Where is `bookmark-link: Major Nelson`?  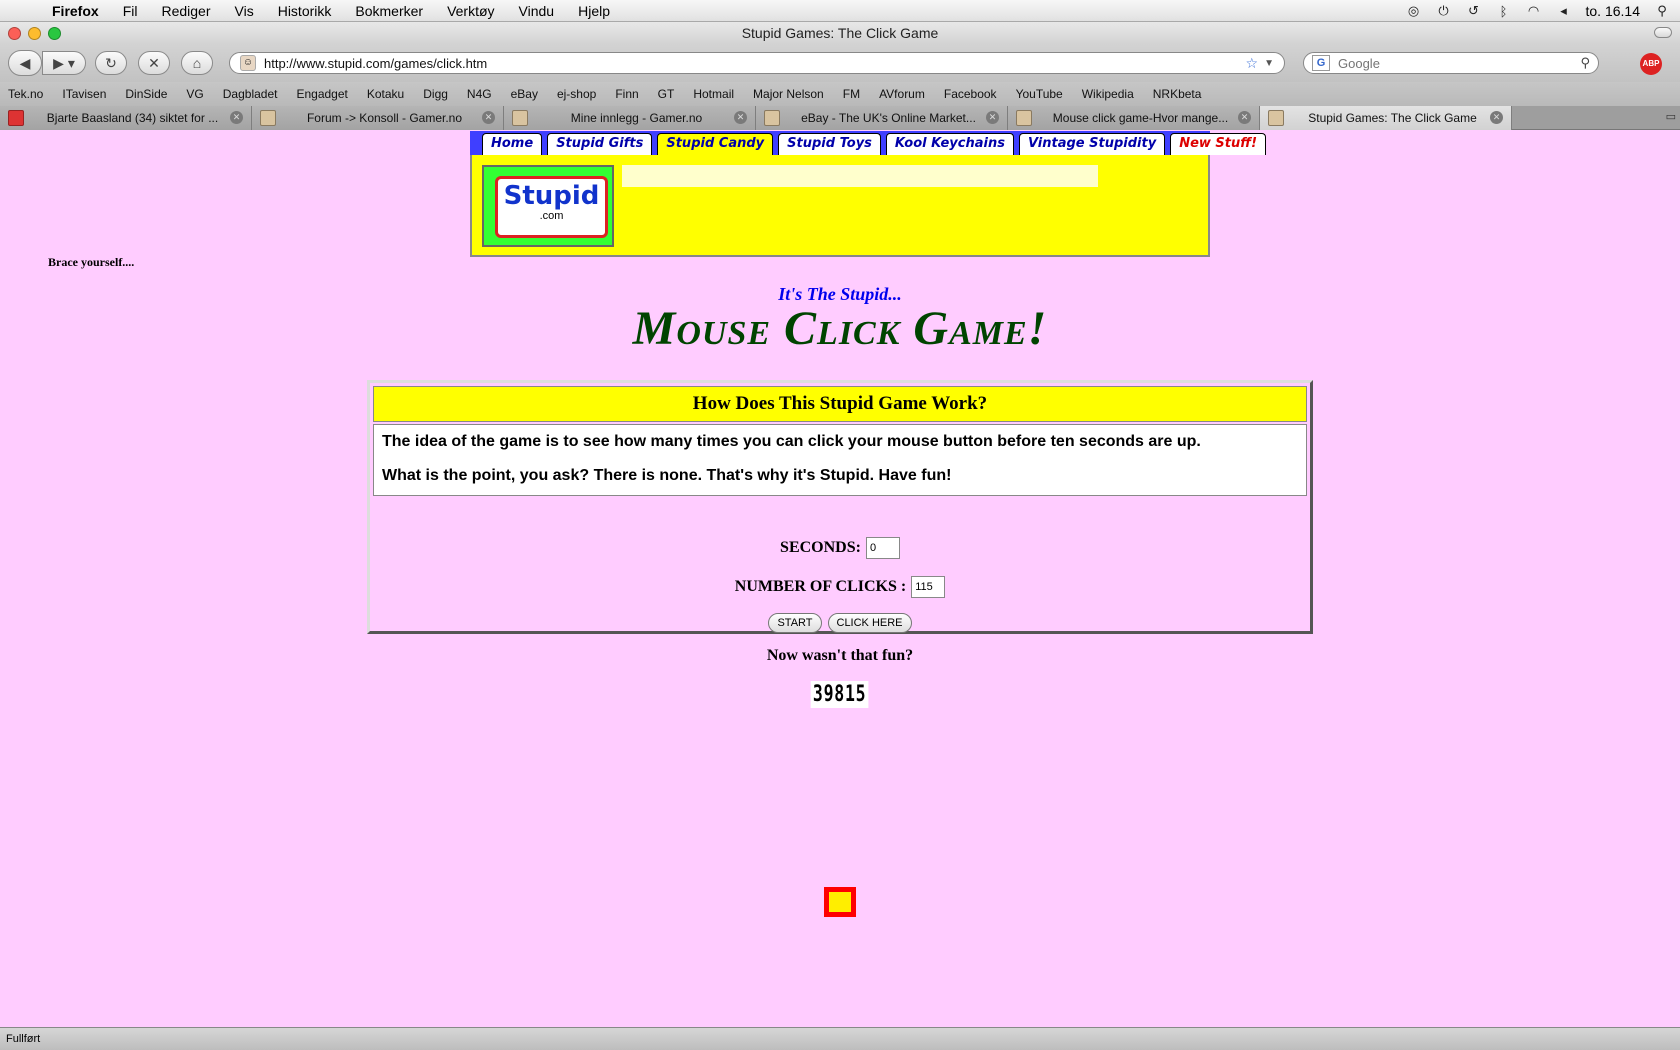 bookmark-link: Major Nelson is located at coordinates (788, 94).